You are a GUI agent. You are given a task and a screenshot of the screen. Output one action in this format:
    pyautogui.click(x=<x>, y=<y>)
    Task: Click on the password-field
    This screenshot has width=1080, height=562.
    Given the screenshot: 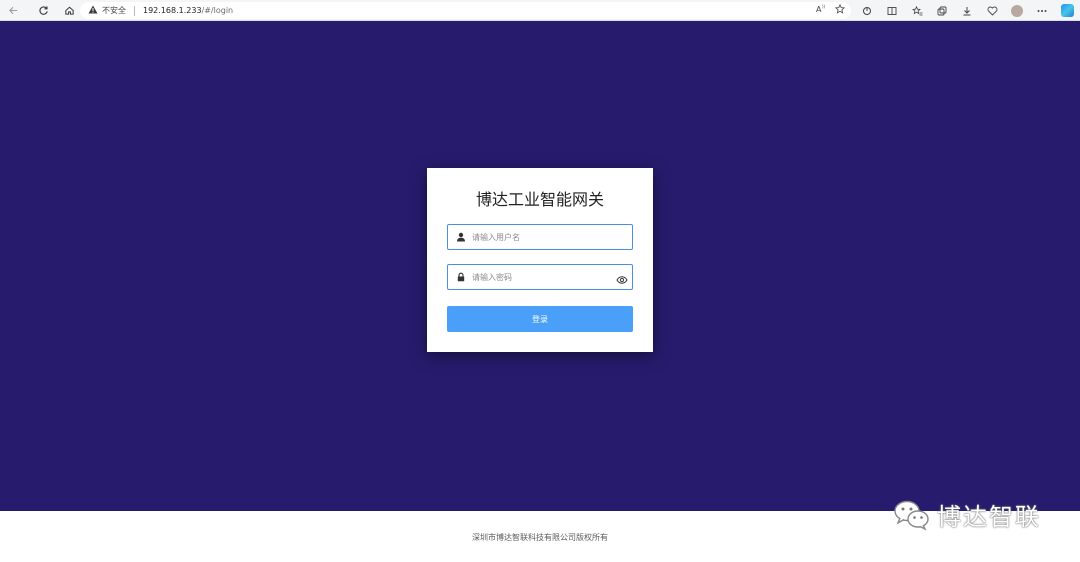 What is the action you would take?
    pyautogui.click(x=540, y=277)
    